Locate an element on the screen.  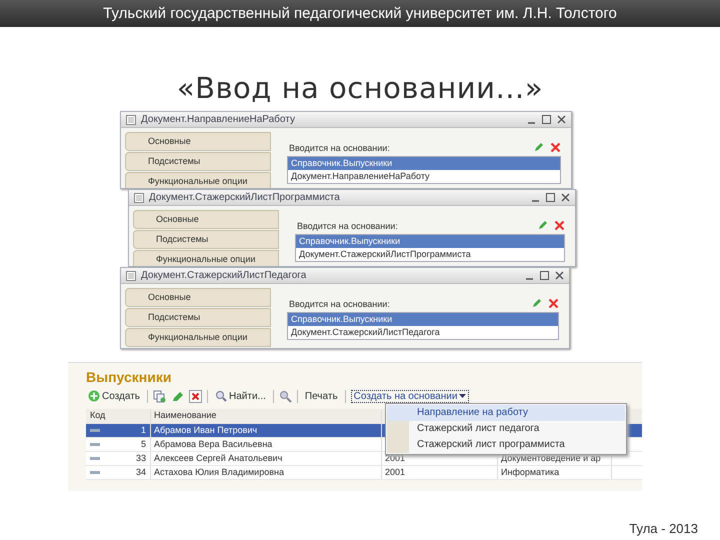
table-cell: Абрамов Иван Петрович is located at coordinates (266, 430).